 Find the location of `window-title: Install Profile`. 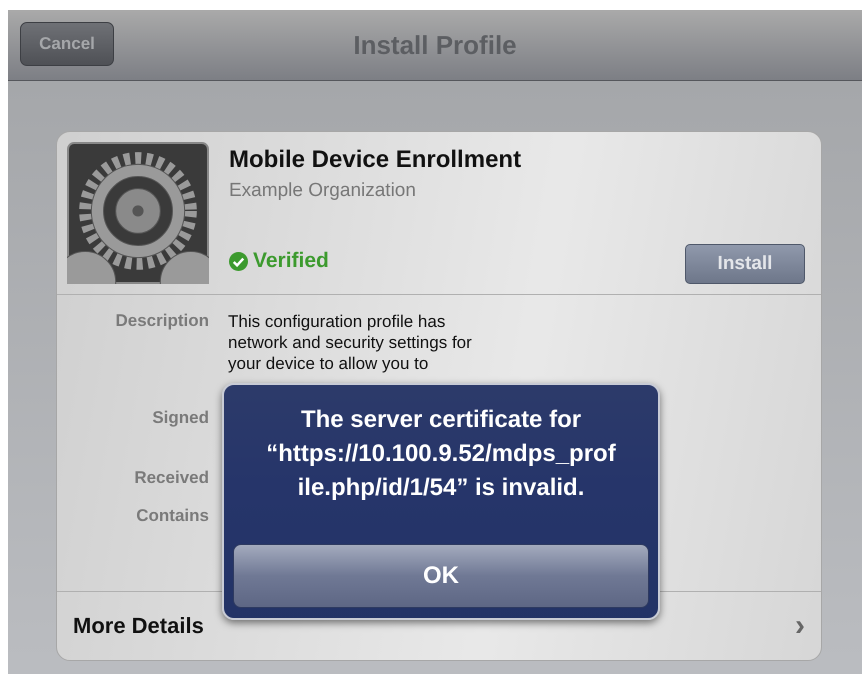

window-title: Install Profile is located at coordinates (435, 45).